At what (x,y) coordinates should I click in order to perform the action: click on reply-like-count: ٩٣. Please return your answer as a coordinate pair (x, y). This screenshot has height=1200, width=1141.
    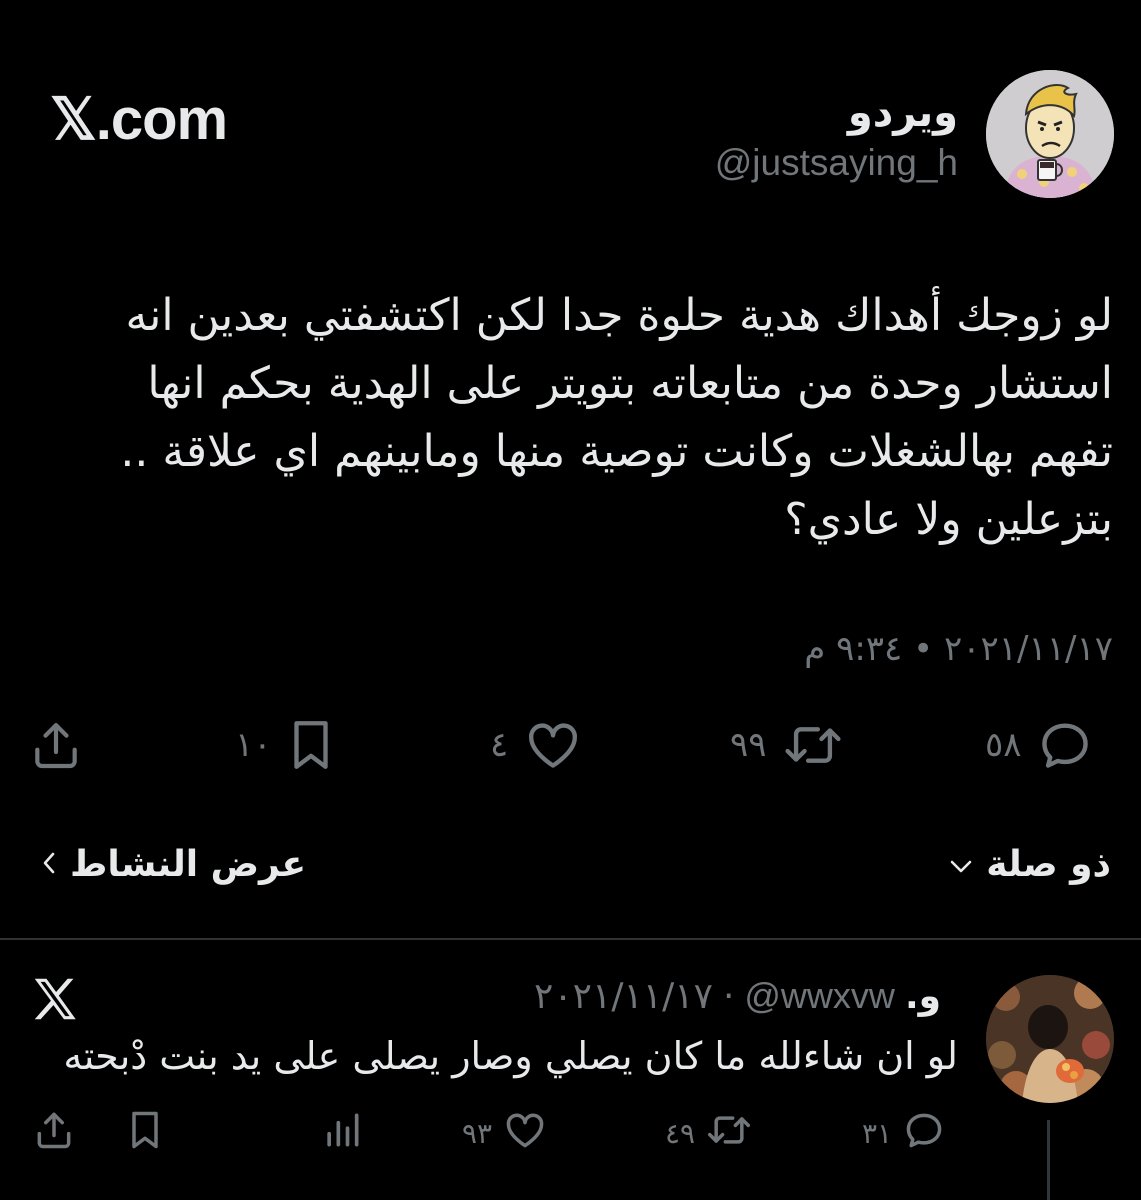
    Looking at the image, I should click on (477, 1133).